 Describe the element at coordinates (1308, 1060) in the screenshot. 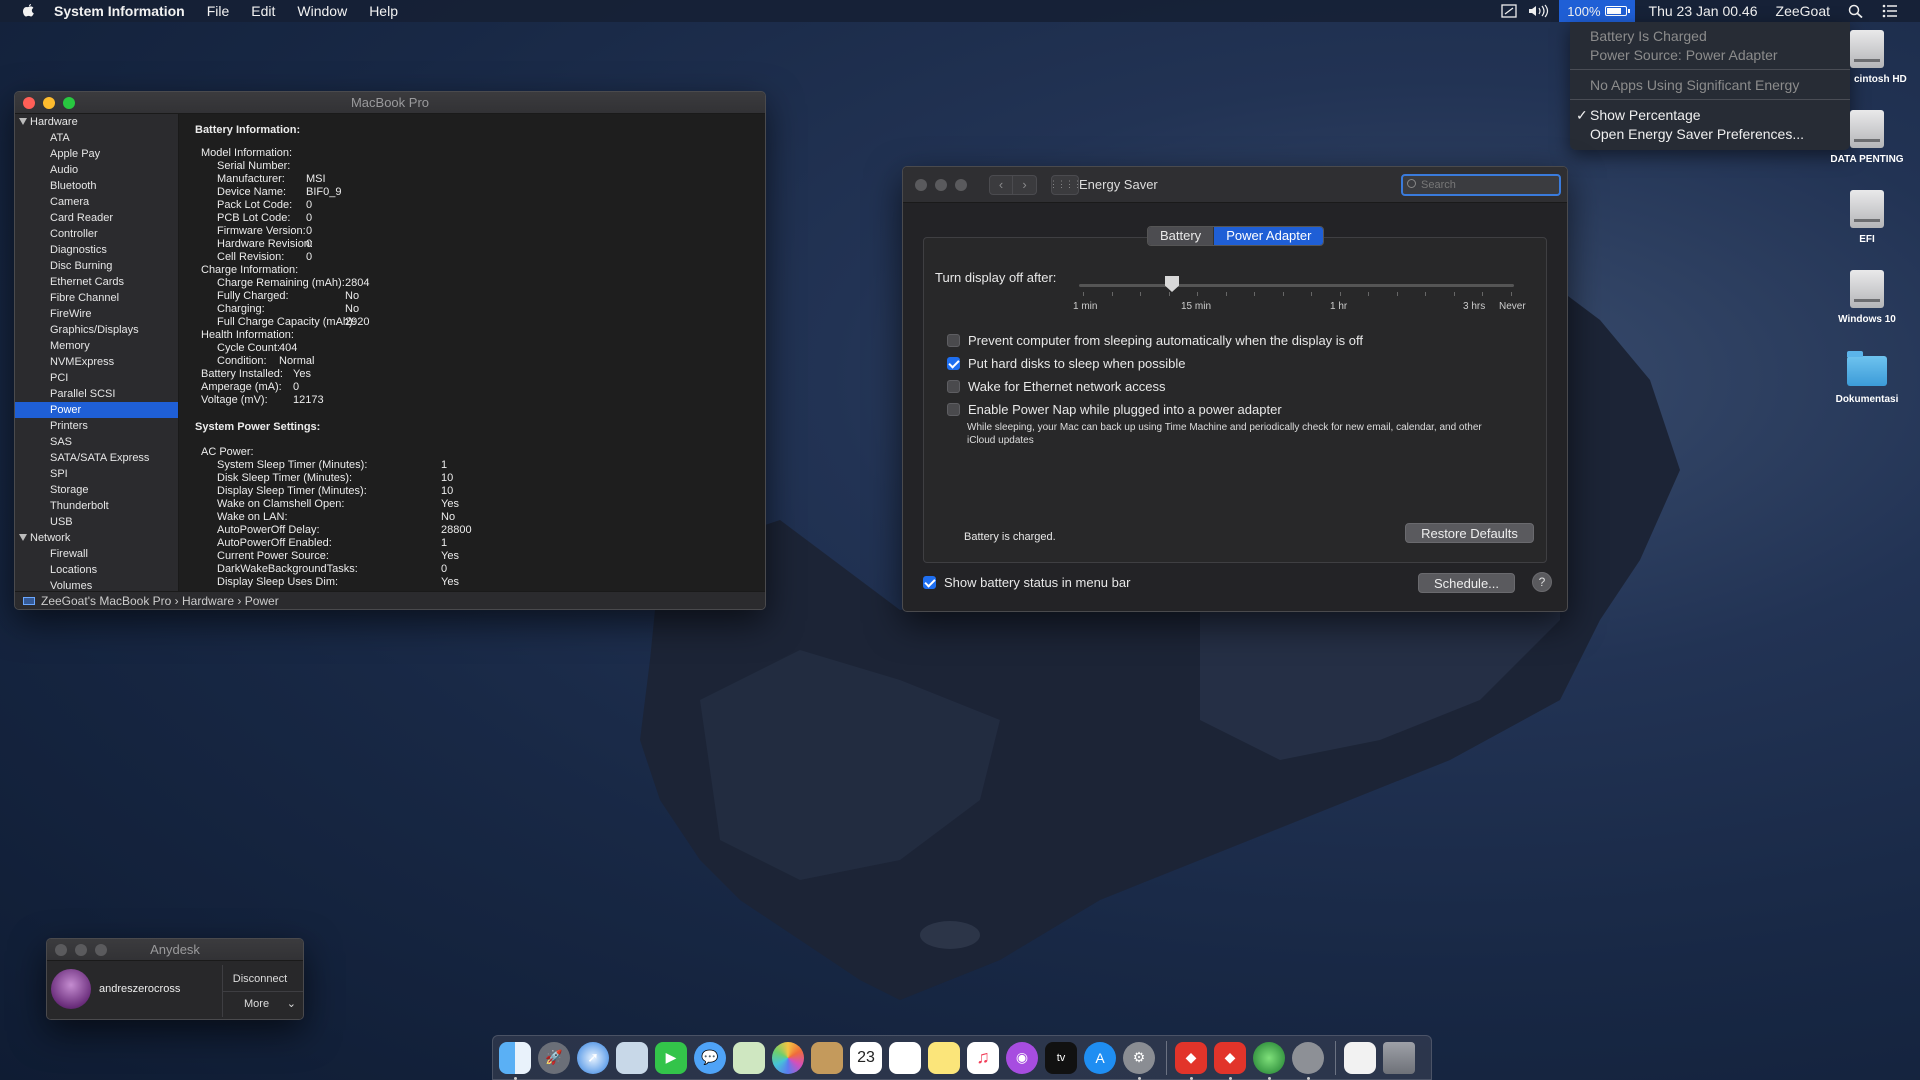

I see `automator-icon` at that location.